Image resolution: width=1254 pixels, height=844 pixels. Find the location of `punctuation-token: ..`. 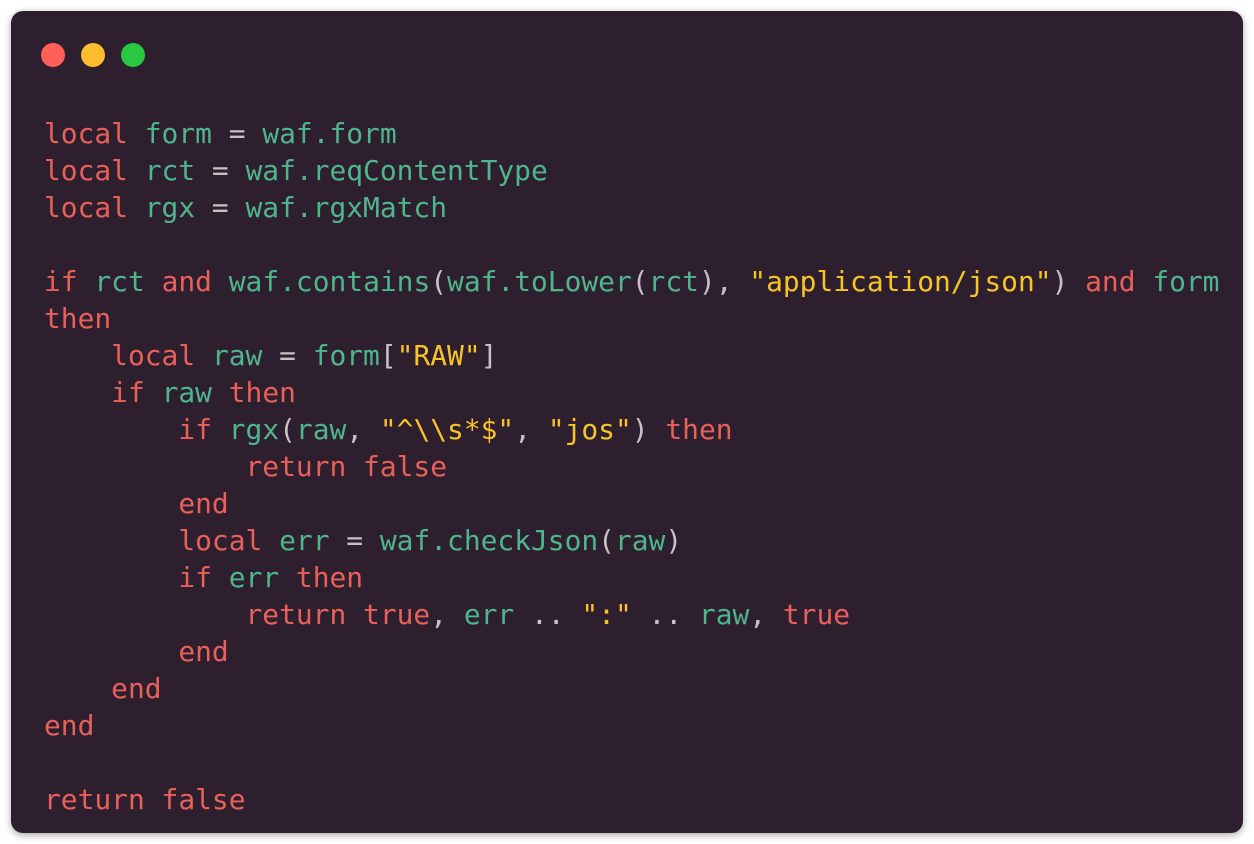

punctuation-token: .. is located at coordinates (548, 614).